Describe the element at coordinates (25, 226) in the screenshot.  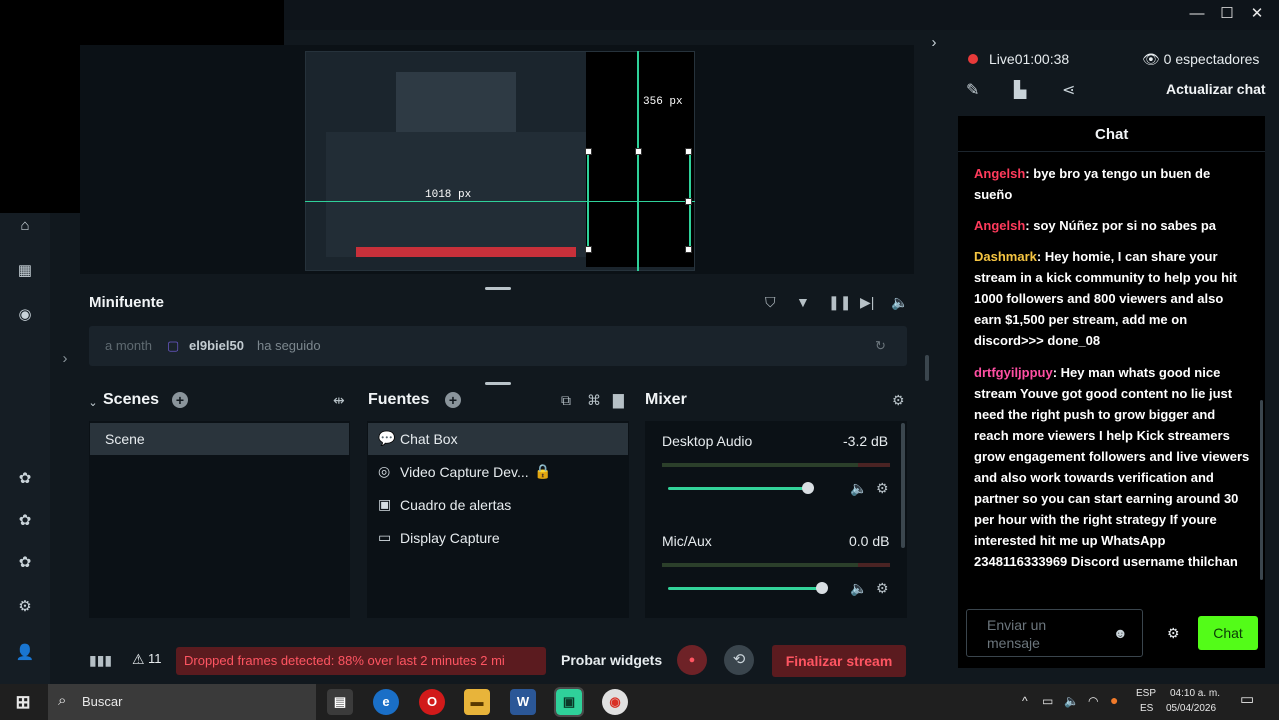
I see `store-icon: ⌂` at that location.